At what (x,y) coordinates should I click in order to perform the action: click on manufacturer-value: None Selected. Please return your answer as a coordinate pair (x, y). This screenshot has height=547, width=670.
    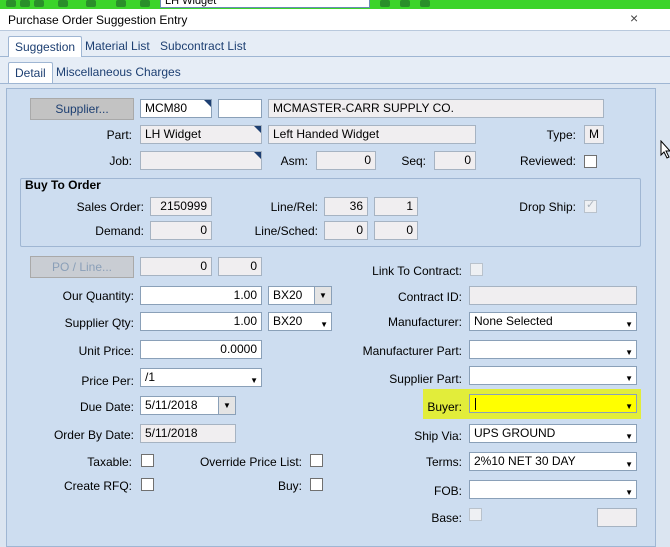
    Looking at the image, I should click on (513, 321).